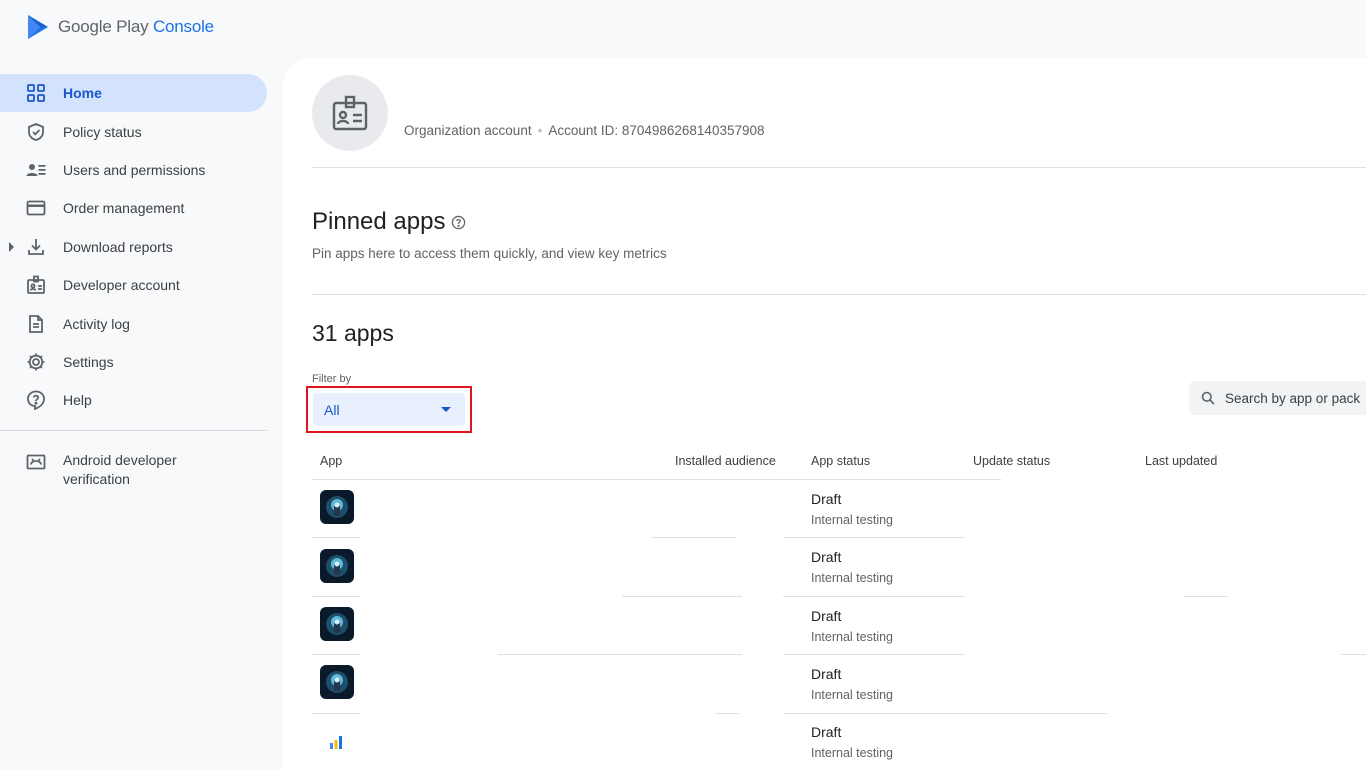 Image resolution: width=1366 pixels, height=769 pixels. I want to click on dashboard-grid-icon, so click(36, 93).